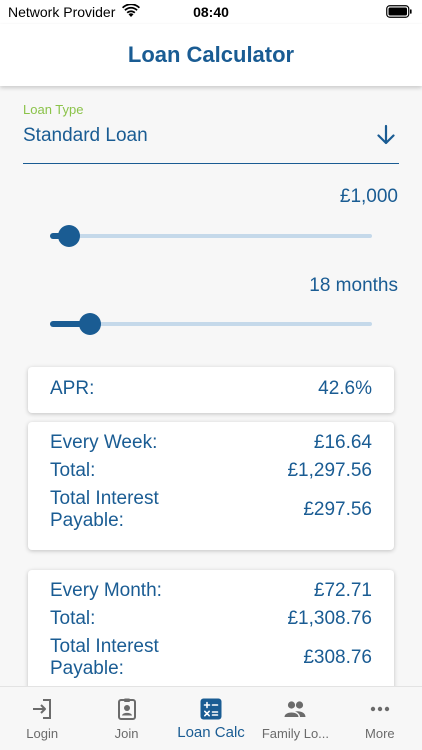  I want to click on tab-loan-calc: Loan Calc, so click(211, 718).